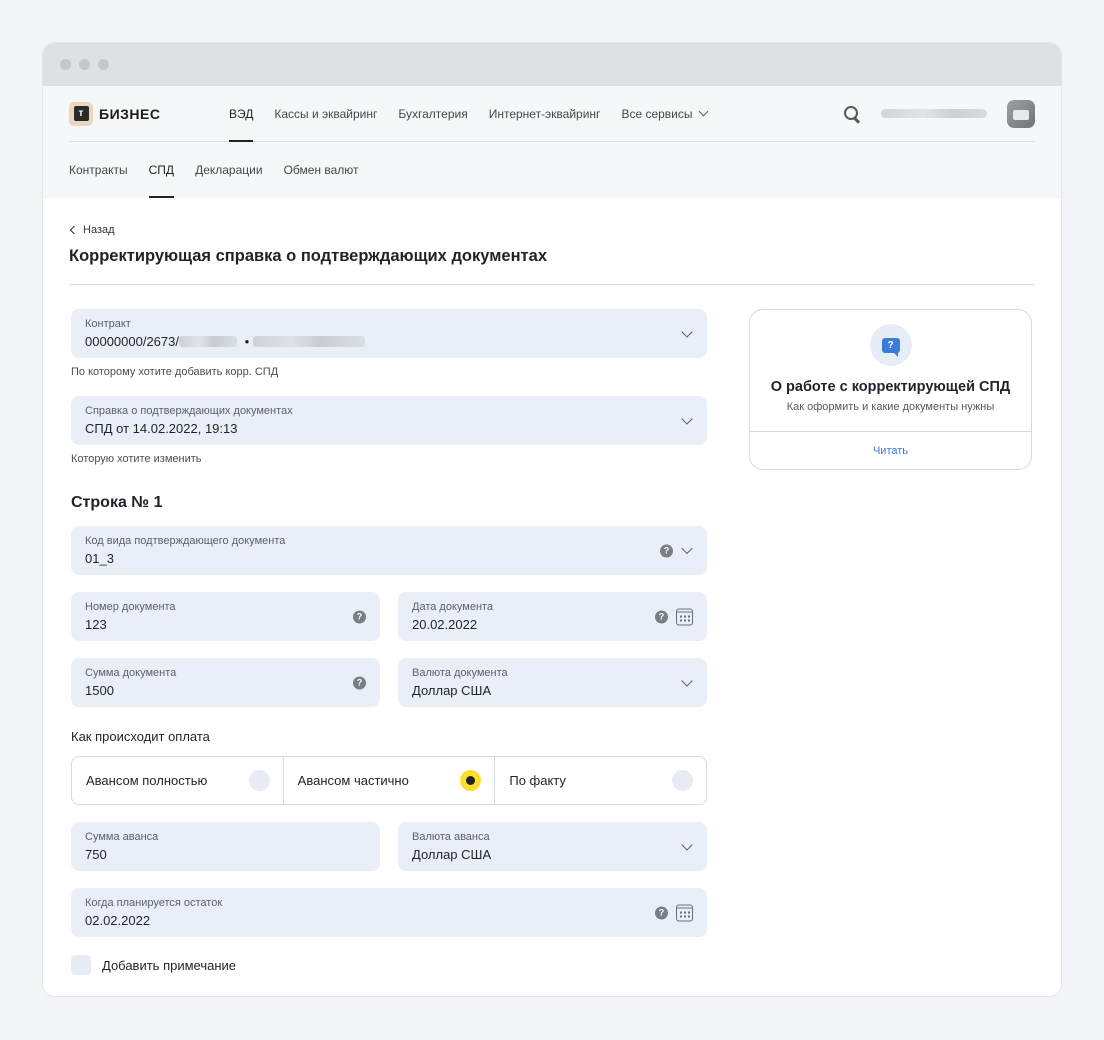 The image size is (1104, 1040). Describe the element at coordinates (389, 912) in the screenshot. I see `remainder-date-input: Когда планируется остаток 02.02.2022 ?` at that location.